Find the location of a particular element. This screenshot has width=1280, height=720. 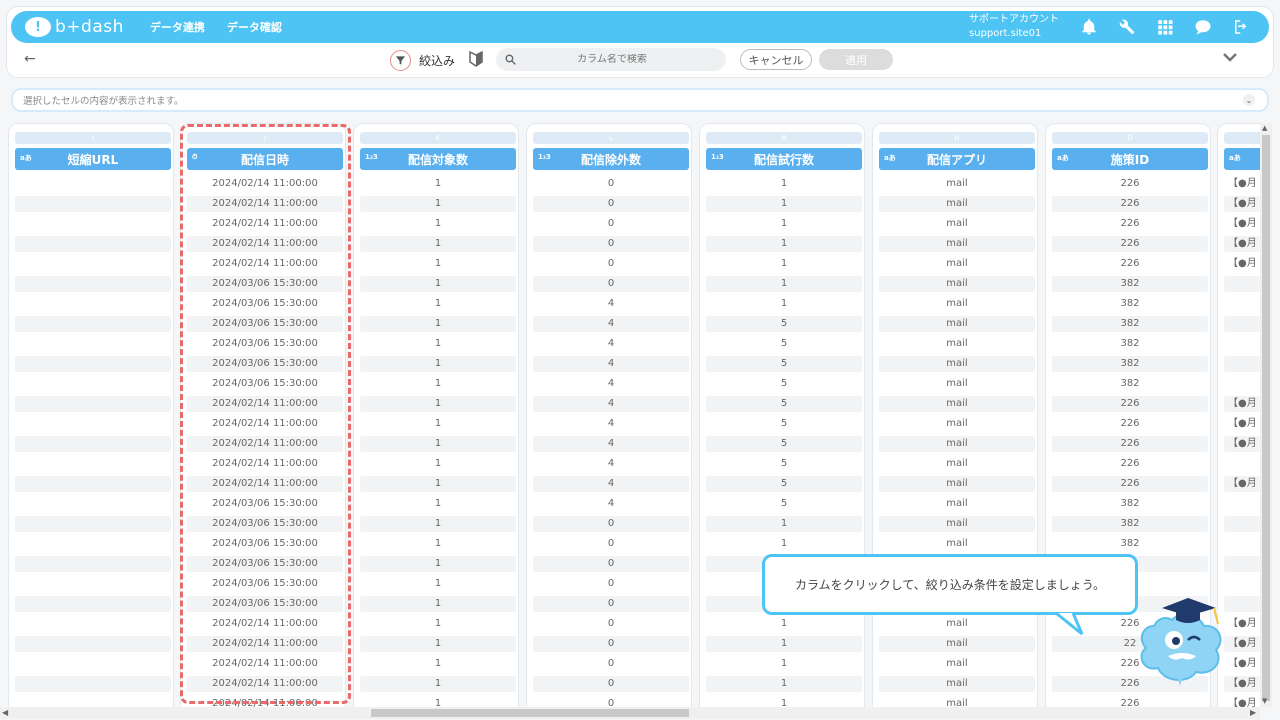

scroll-up-icon: ▲ is located at coordinates (1264, 128).